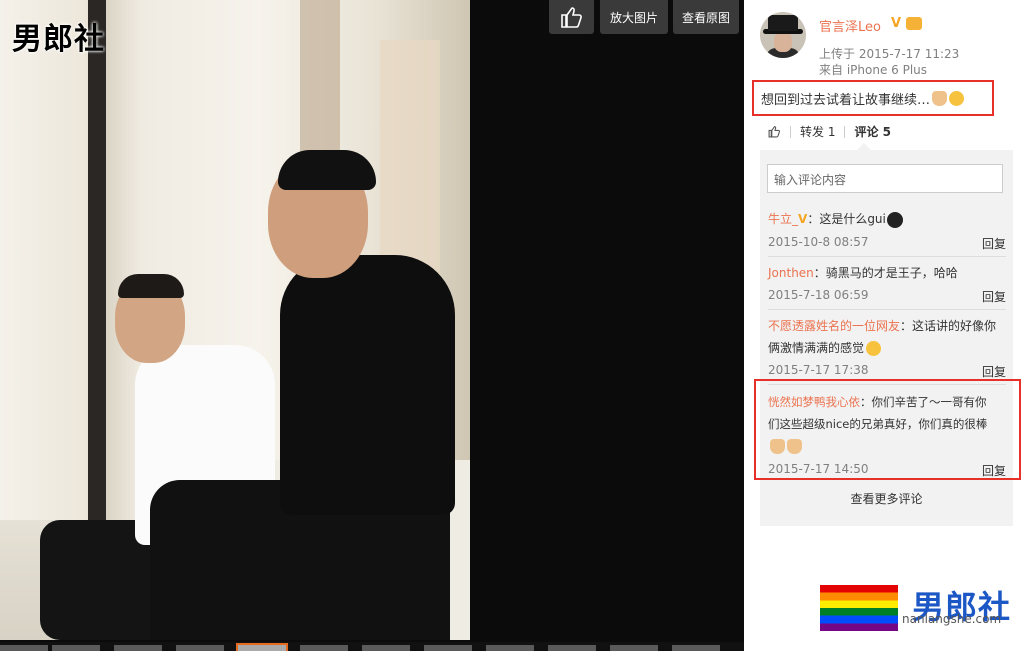 The image size is (1024, 651). I want to click on repost-link: 转发 1, so click(817, 131).